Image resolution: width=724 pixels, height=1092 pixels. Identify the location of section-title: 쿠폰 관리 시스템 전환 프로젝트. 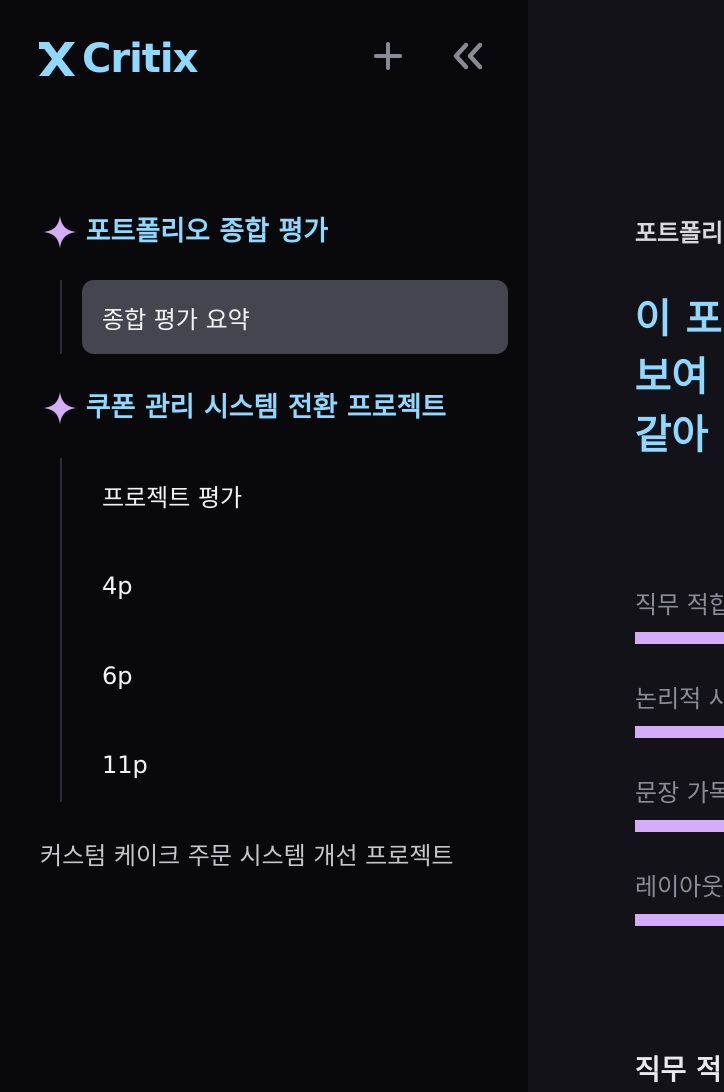
(266, 407).